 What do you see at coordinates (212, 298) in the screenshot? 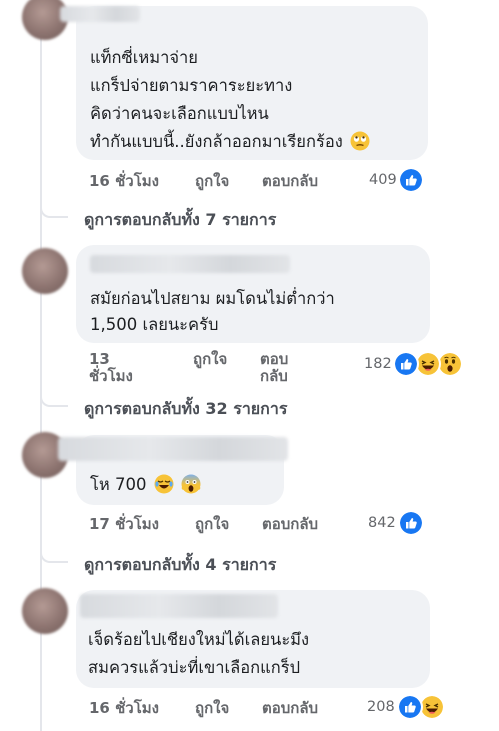
I see `comment-line: สมัยก่อนไปสยาม ผมโดนไม่ต่ำกว่า` at bounding box center [212, 298].